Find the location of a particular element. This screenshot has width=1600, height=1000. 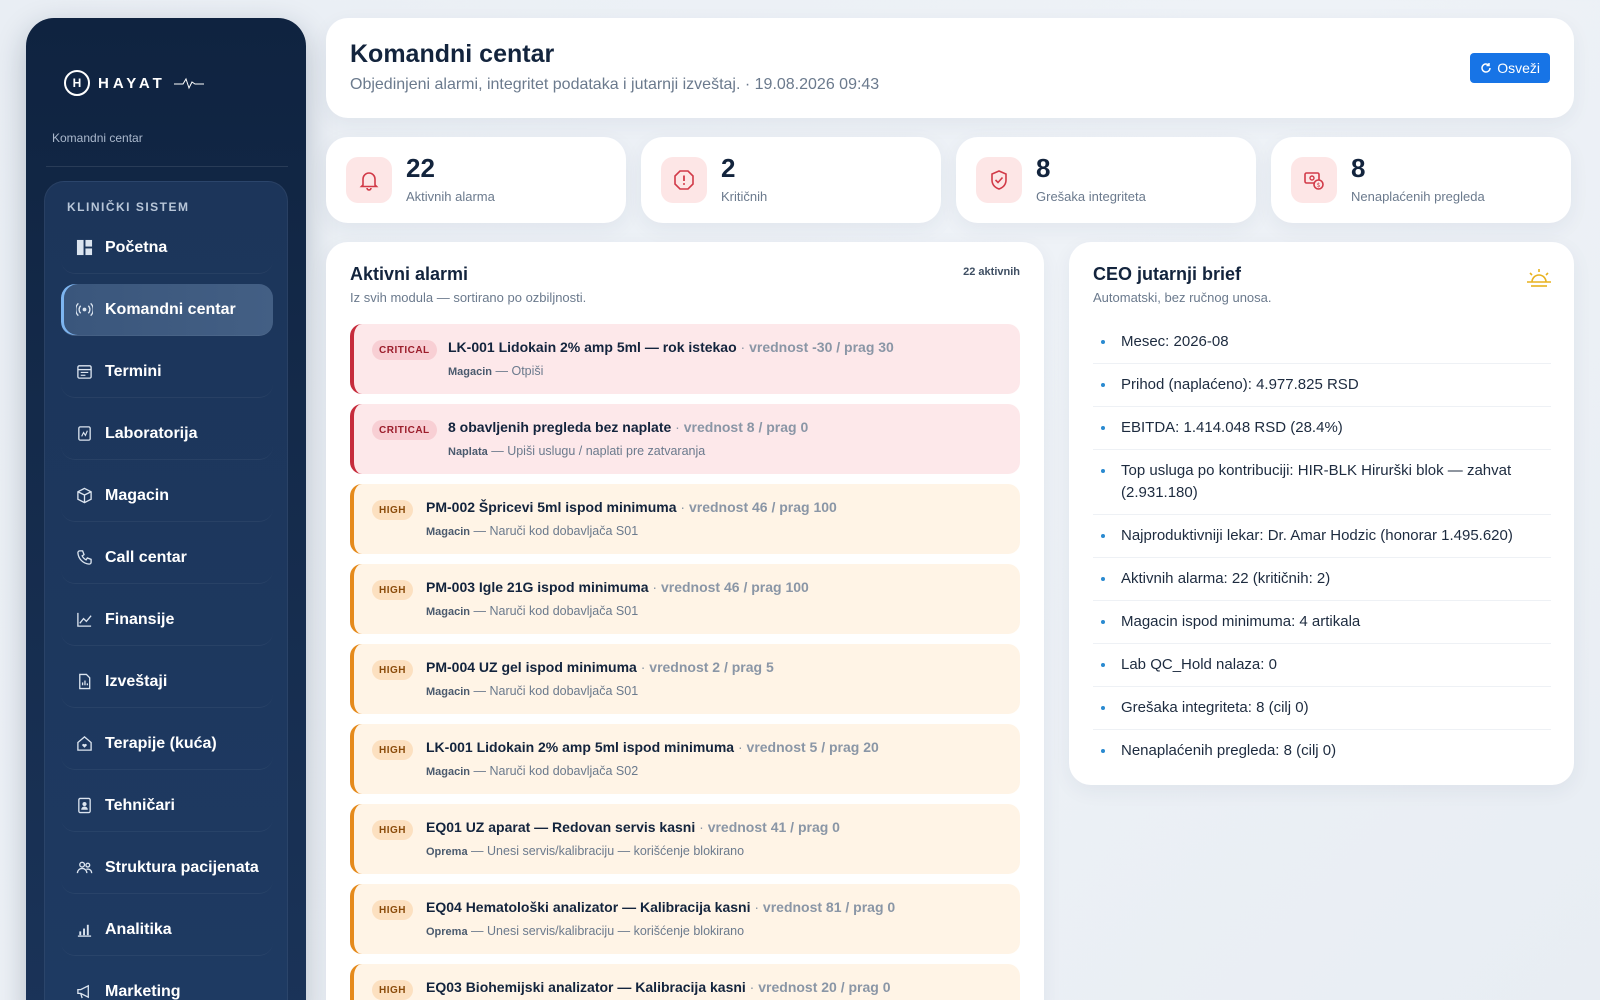

calendar-icon is located at coordinates (84, 372).